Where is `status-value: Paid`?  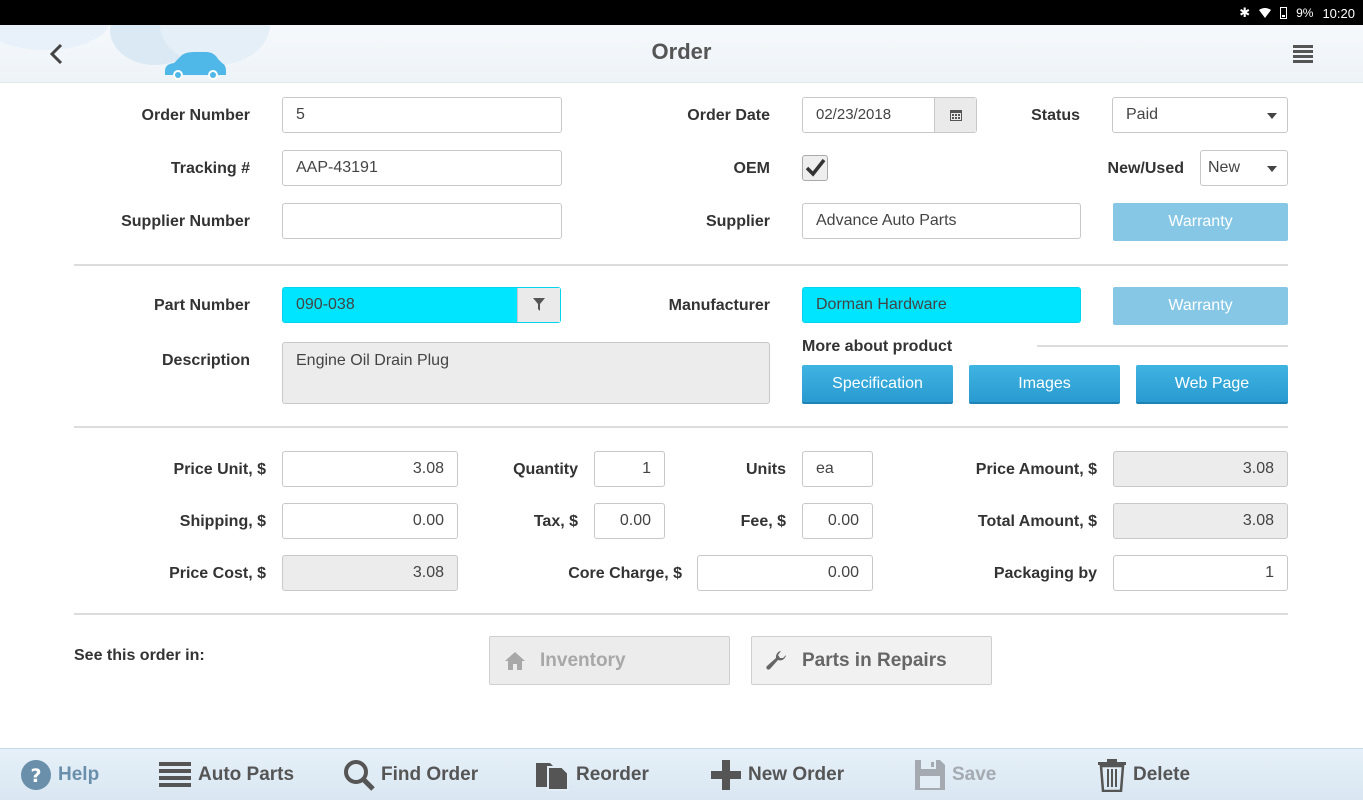
status-value: Paid is located at coordinates (1142, 114).